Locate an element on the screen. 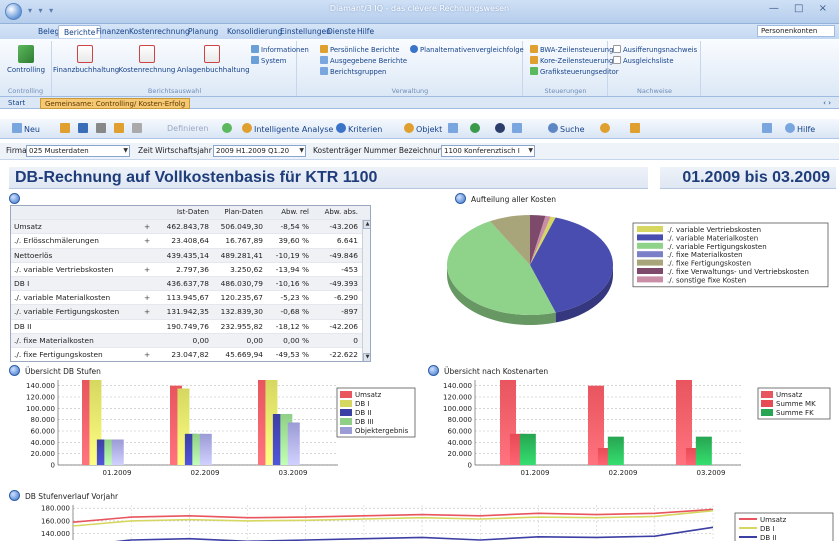 The image size is (839, 541). pie-legend-label: ./. sonstige fixe Kosten is located at coordinates (706, 280).